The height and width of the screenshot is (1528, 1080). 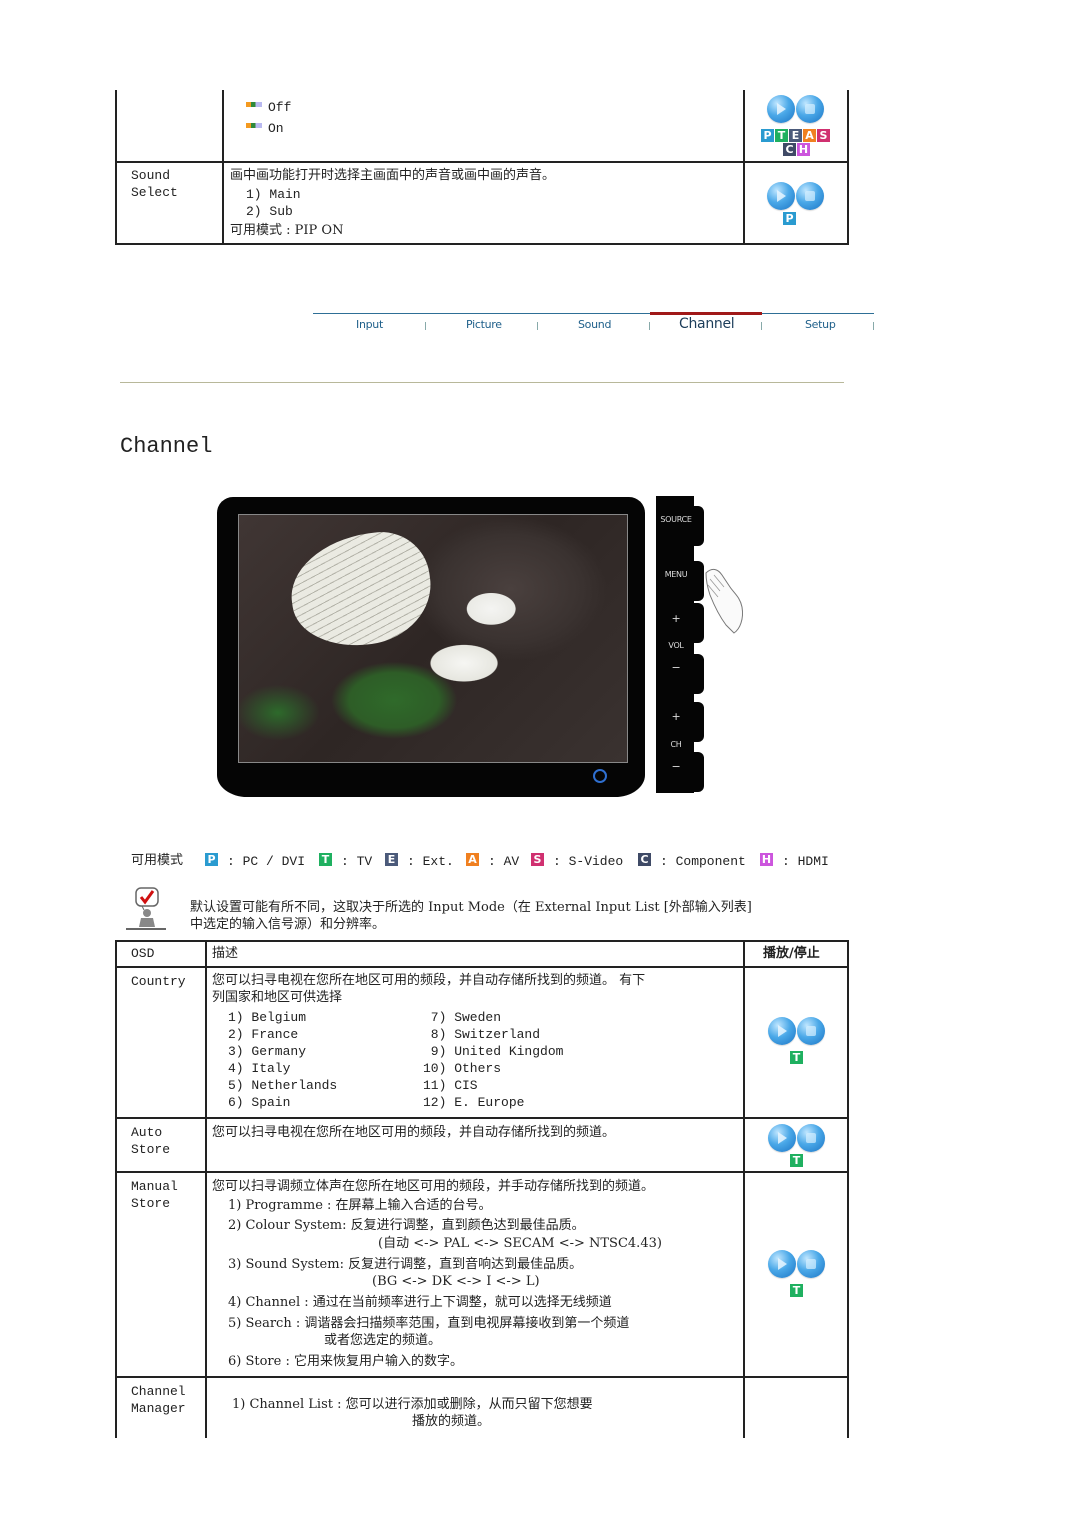 I want to click on osd-manual-store: Manual, so click(x=154, y=1186).